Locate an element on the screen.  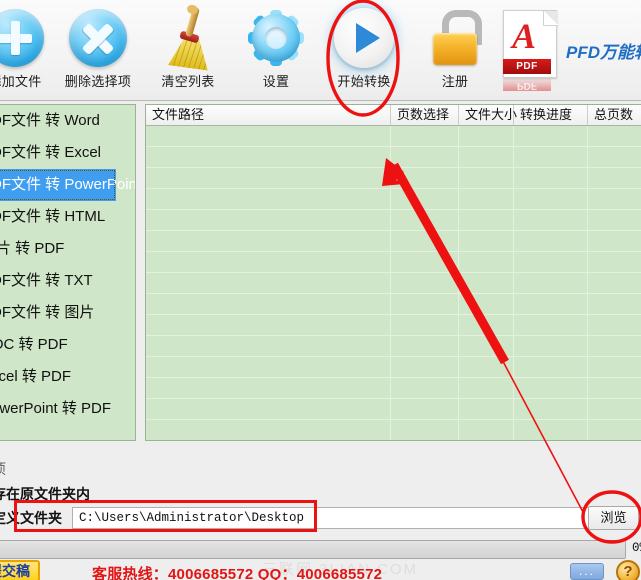
sidebar-item-excel-to-pdf: Excel 转 PDF is located at coordinates (67, 377).